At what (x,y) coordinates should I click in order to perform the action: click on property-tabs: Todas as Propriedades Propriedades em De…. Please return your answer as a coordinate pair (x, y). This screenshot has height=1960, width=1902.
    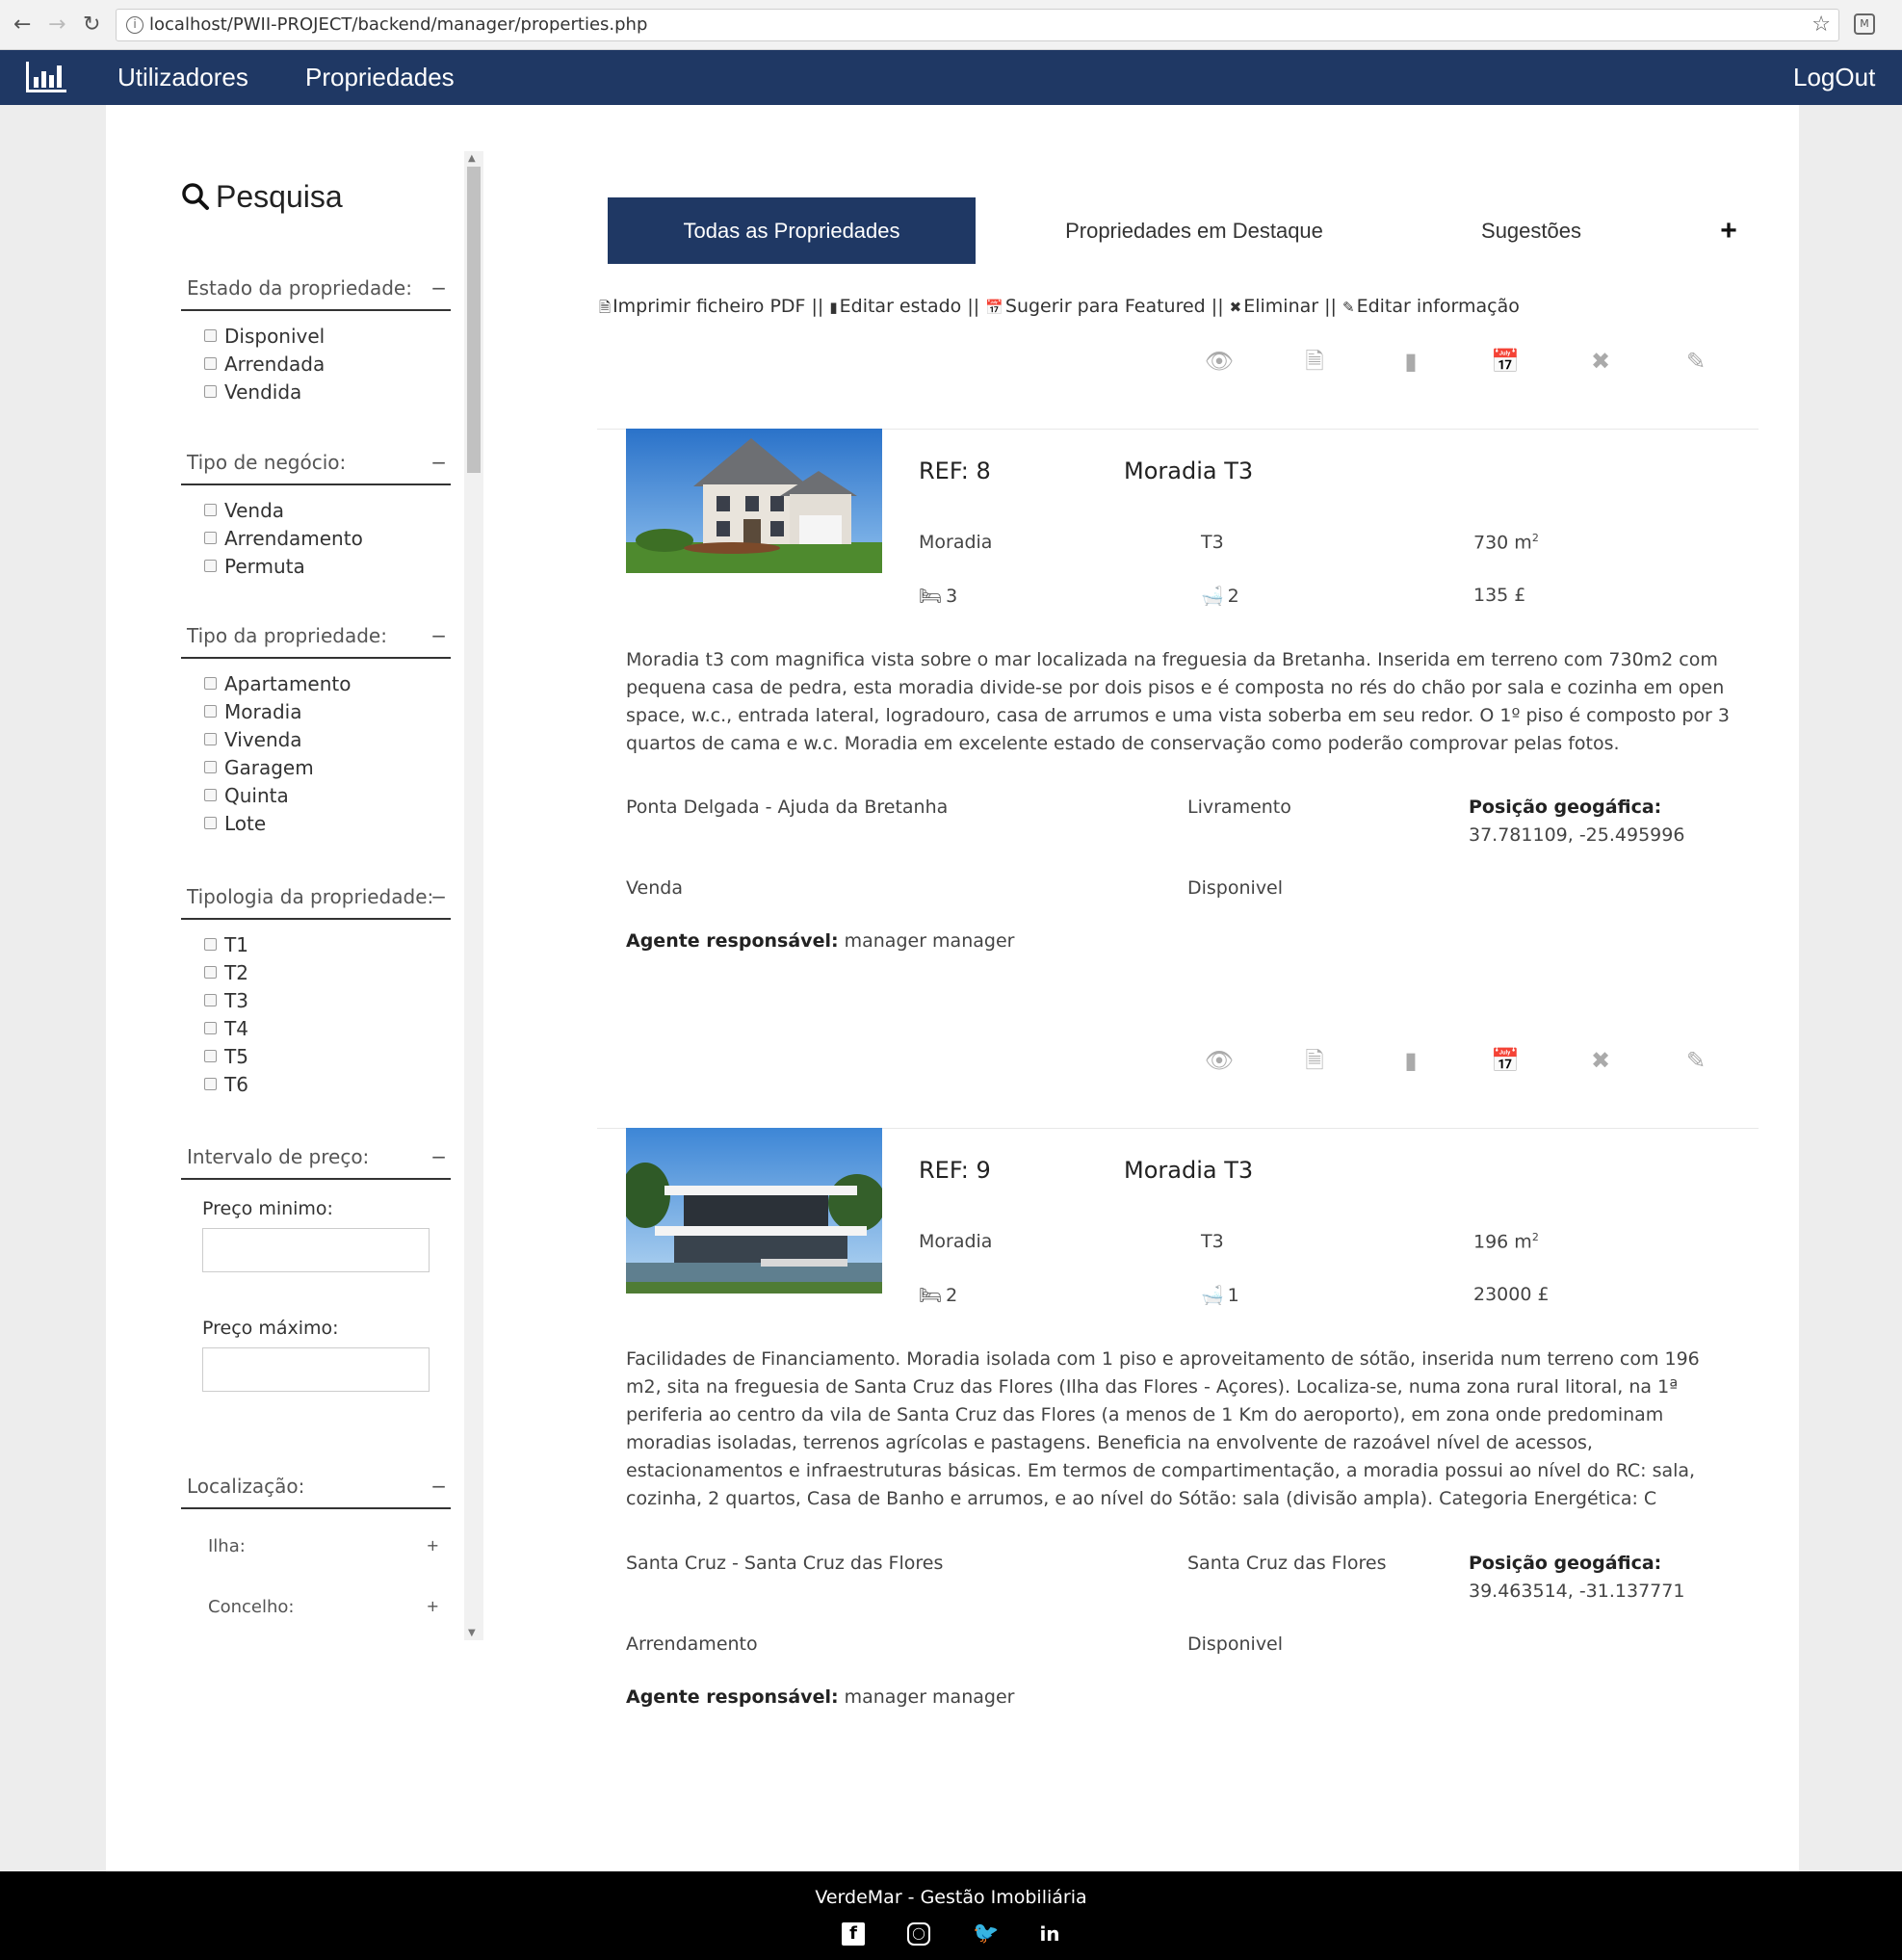
    Looking at the image, I should click on (1175, 230).